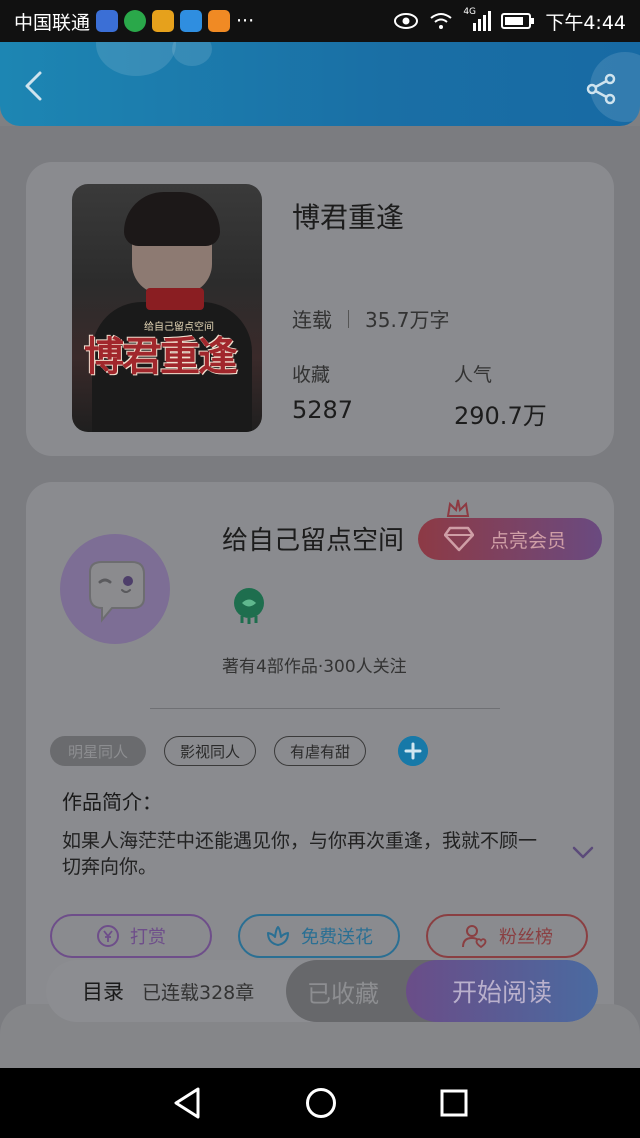 The width and height of the screenshot is (640, 1138). What do you see at coordinates (34, 86) in the screenshot?
I see `back-icon` at bounding box center [34, 86].